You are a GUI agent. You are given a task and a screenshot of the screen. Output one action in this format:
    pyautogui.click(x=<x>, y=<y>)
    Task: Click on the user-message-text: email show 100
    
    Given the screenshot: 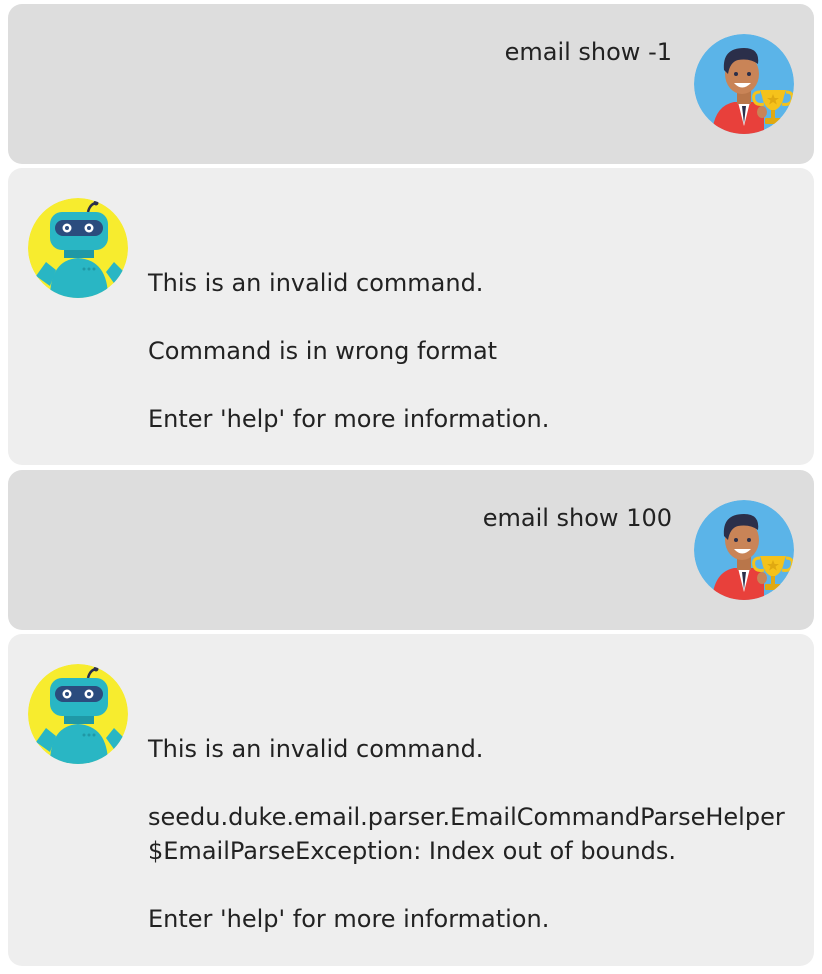 What is the action you would take?
    pyautogui.click(x=577, y=518)
    